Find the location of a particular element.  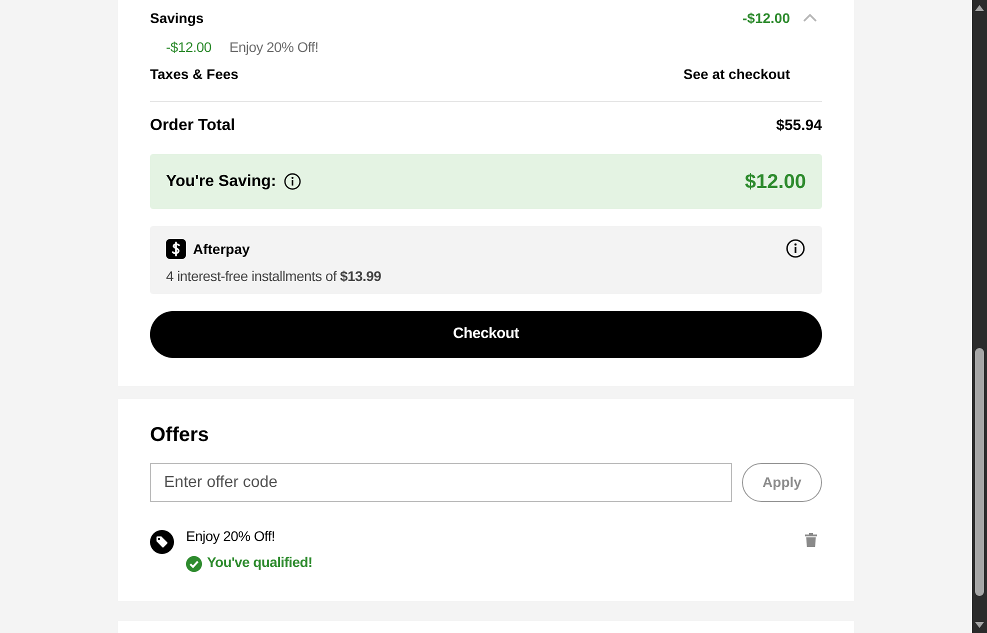

savings-amount: -$12.00 is located at coordinates (766, 18).